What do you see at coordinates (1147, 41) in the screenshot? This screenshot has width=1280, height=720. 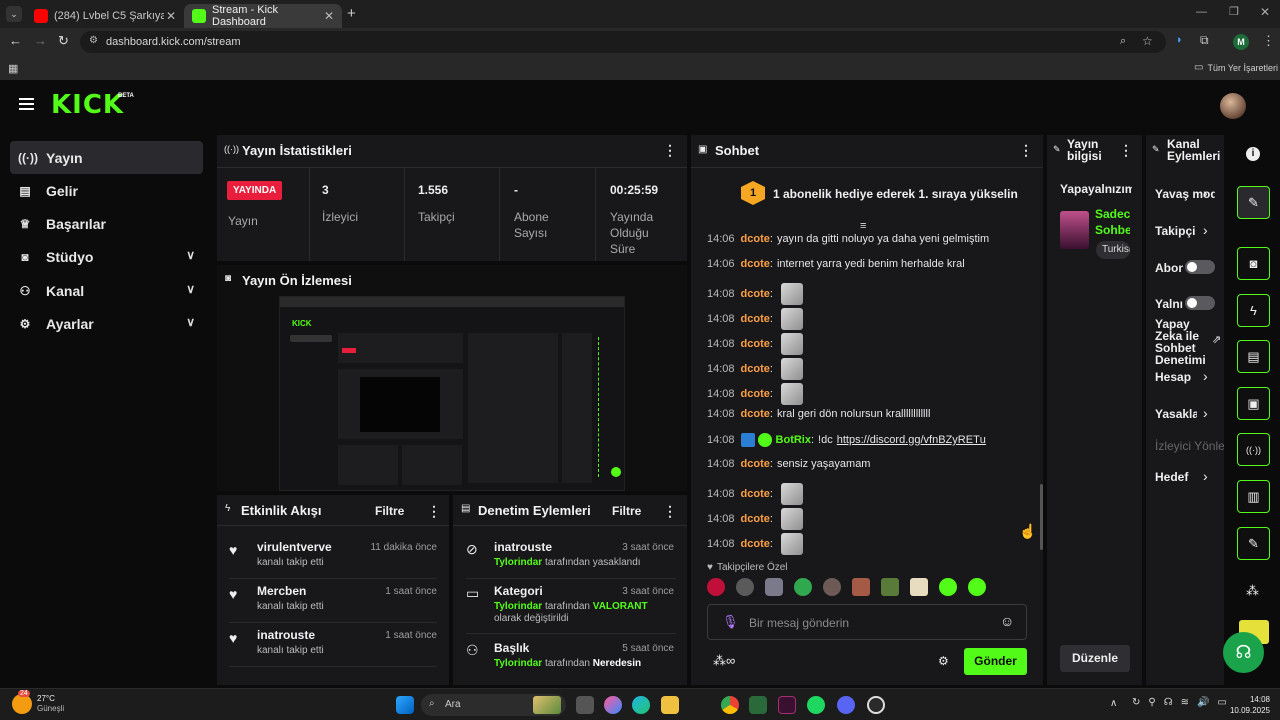 I see `bookmark-star-icon: ☆` at bounding box center [1147, 41].